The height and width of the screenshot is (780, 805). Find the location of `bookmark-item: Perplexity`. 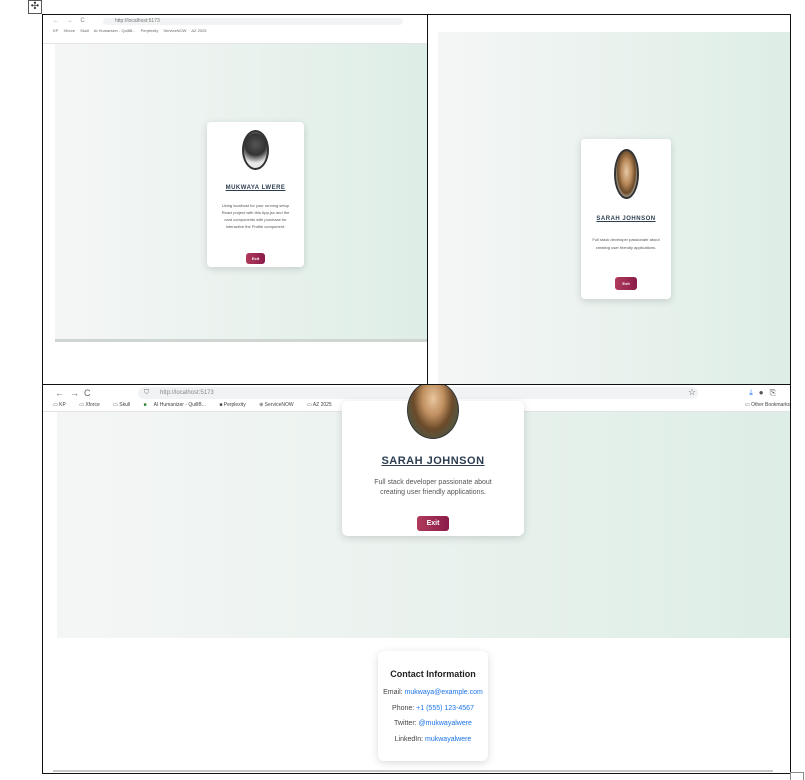

bookmark-item: Perplexity is located at coordinates (150, 30).